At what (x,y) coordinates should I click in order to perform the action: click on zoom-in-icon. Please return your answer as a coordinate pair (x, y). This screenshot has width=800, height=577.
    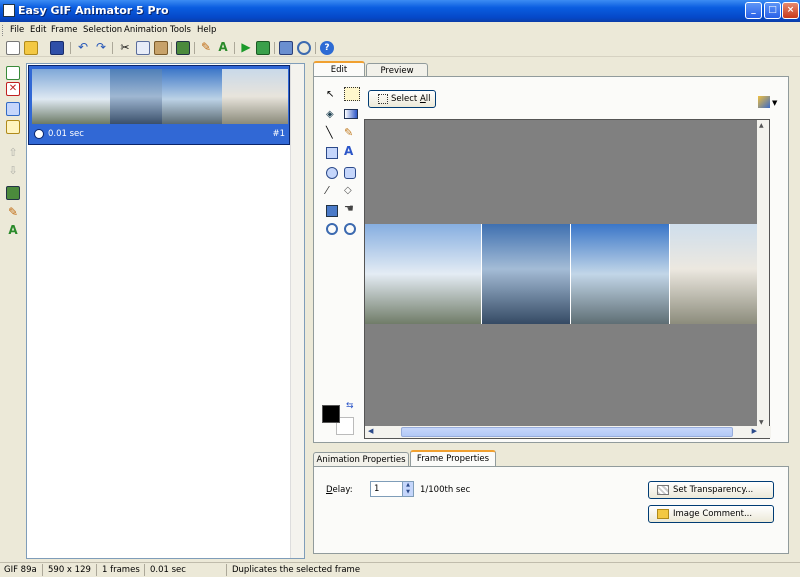
    Looking at the image, I should click on (332, 229).